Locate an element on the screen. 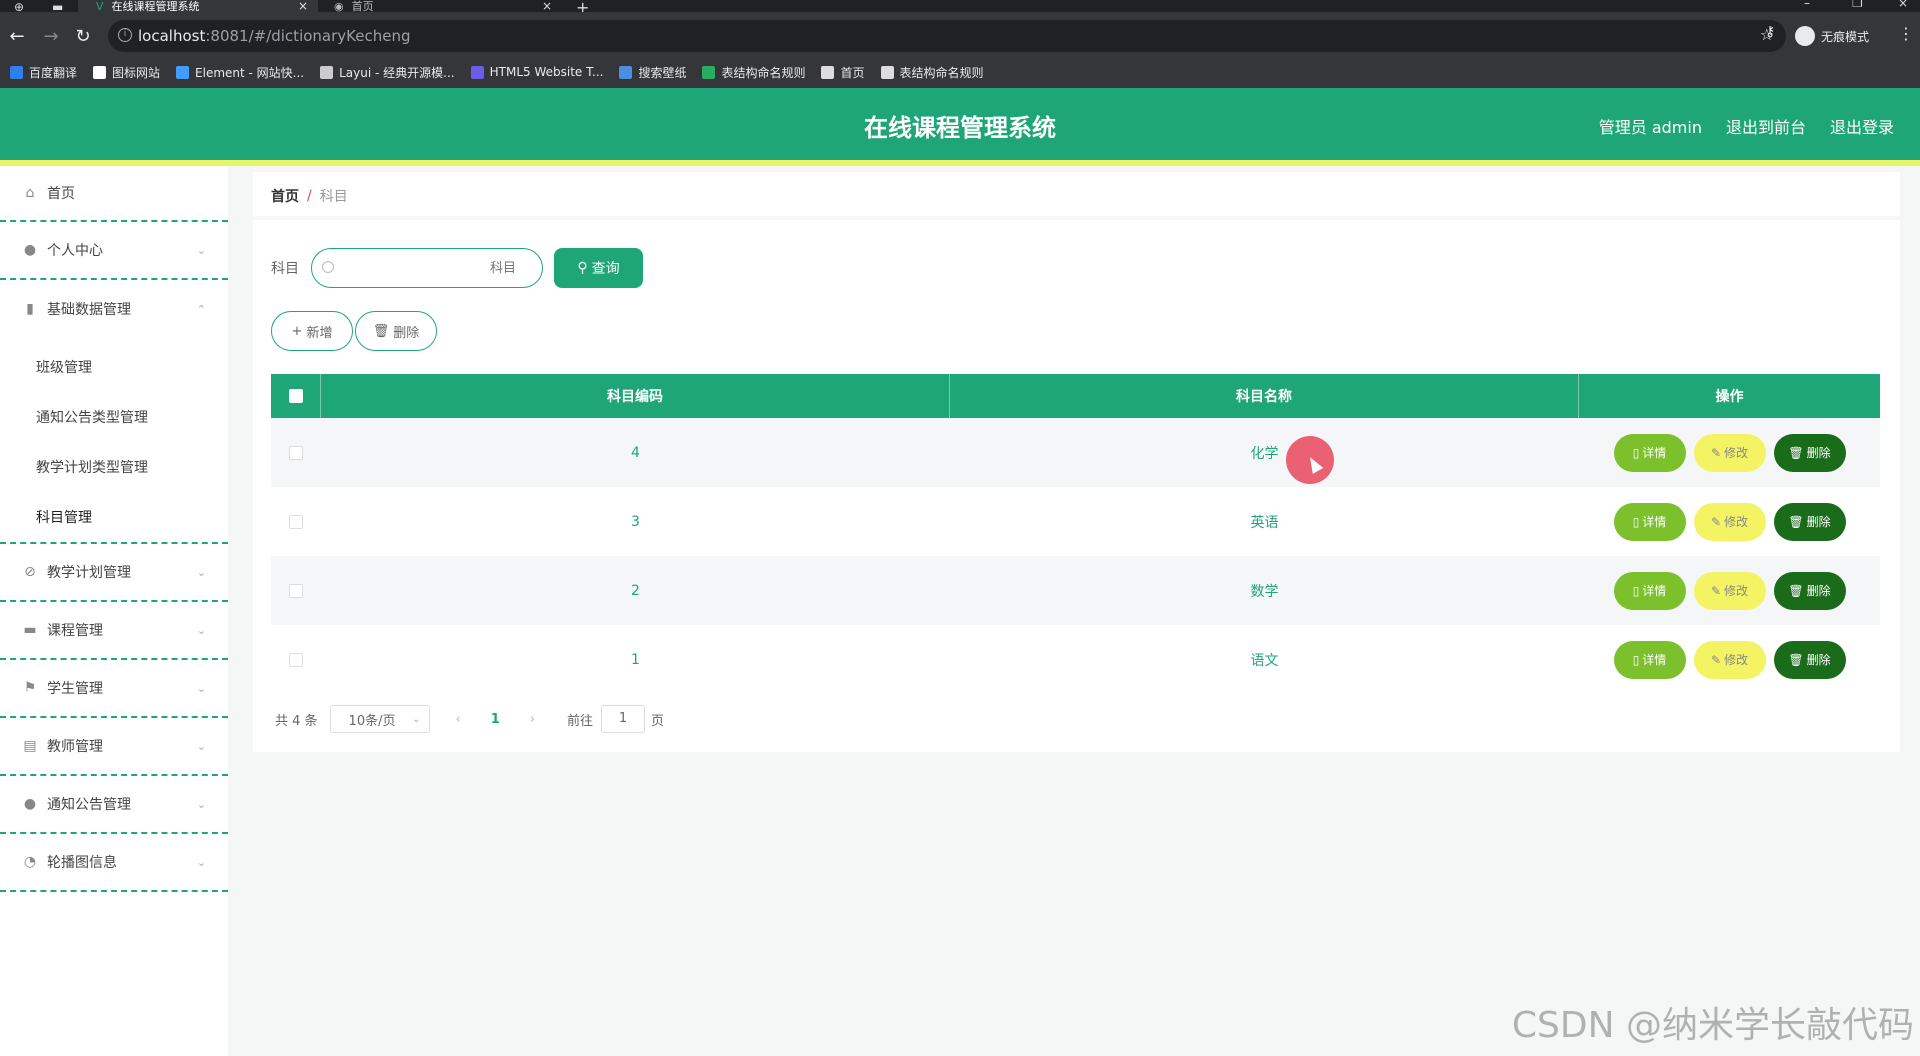 Image resolution: width=1920 pixels, height=1056 pixels. reload-icon: ↻ is located at coordinates (83, 37).